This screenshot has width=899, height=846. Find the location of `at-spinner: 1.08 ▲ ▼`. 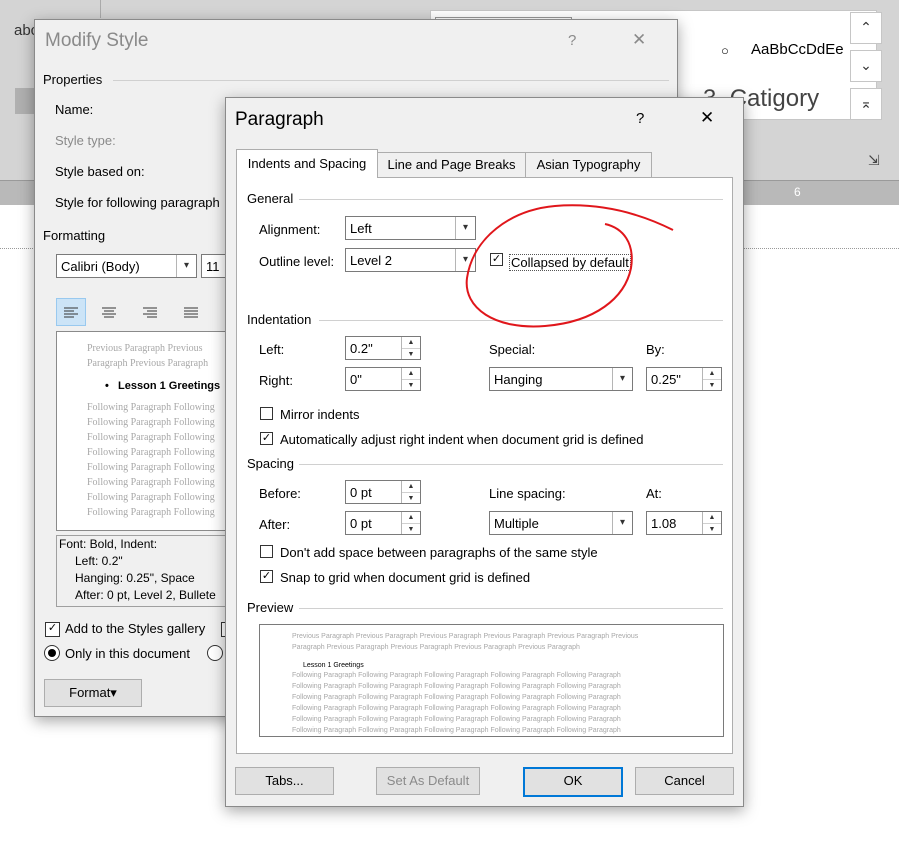

at-spinner: 1.08 ▲ ▼ is located at coordinates (684, 523).